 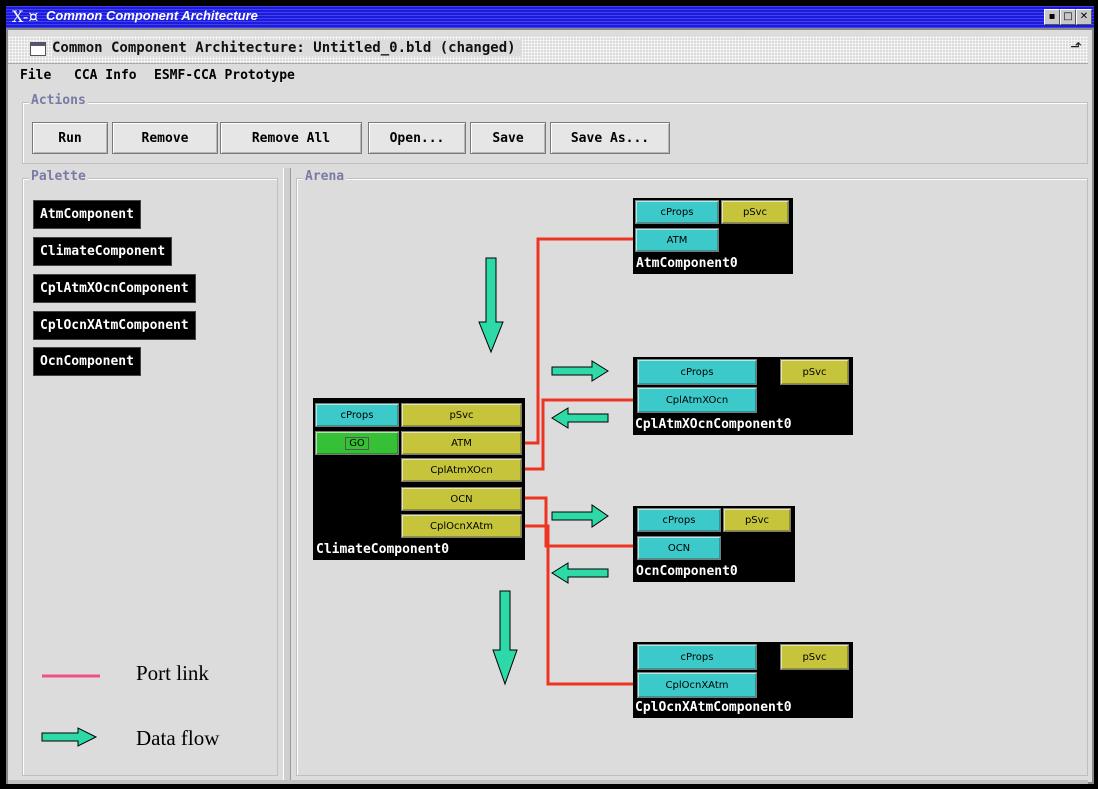 What do you see at coordinates (1076, 47) in the screenshot?
I see `restore-icon: ⬏` at bounding box center [1076, 47].